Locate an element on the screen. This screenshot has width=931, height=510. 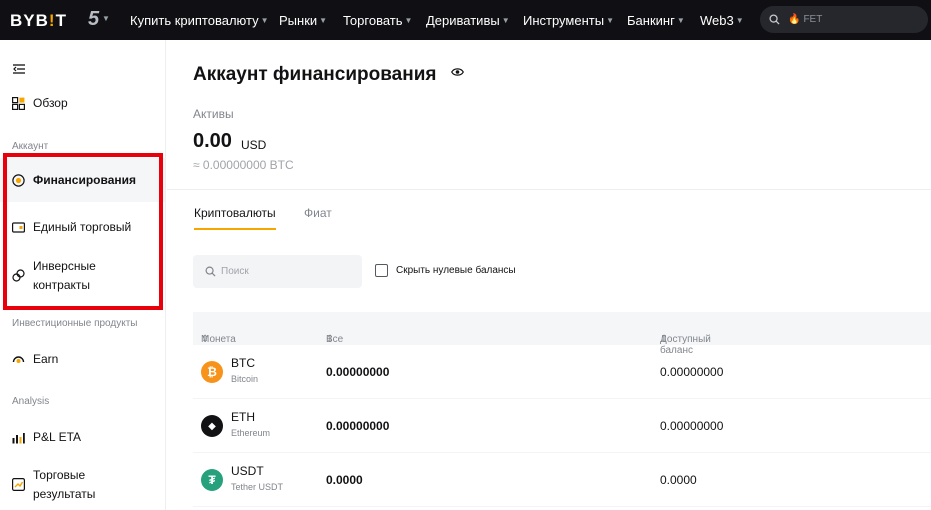
sidebar-item-label: Earn is located at coordinates (46, 358).